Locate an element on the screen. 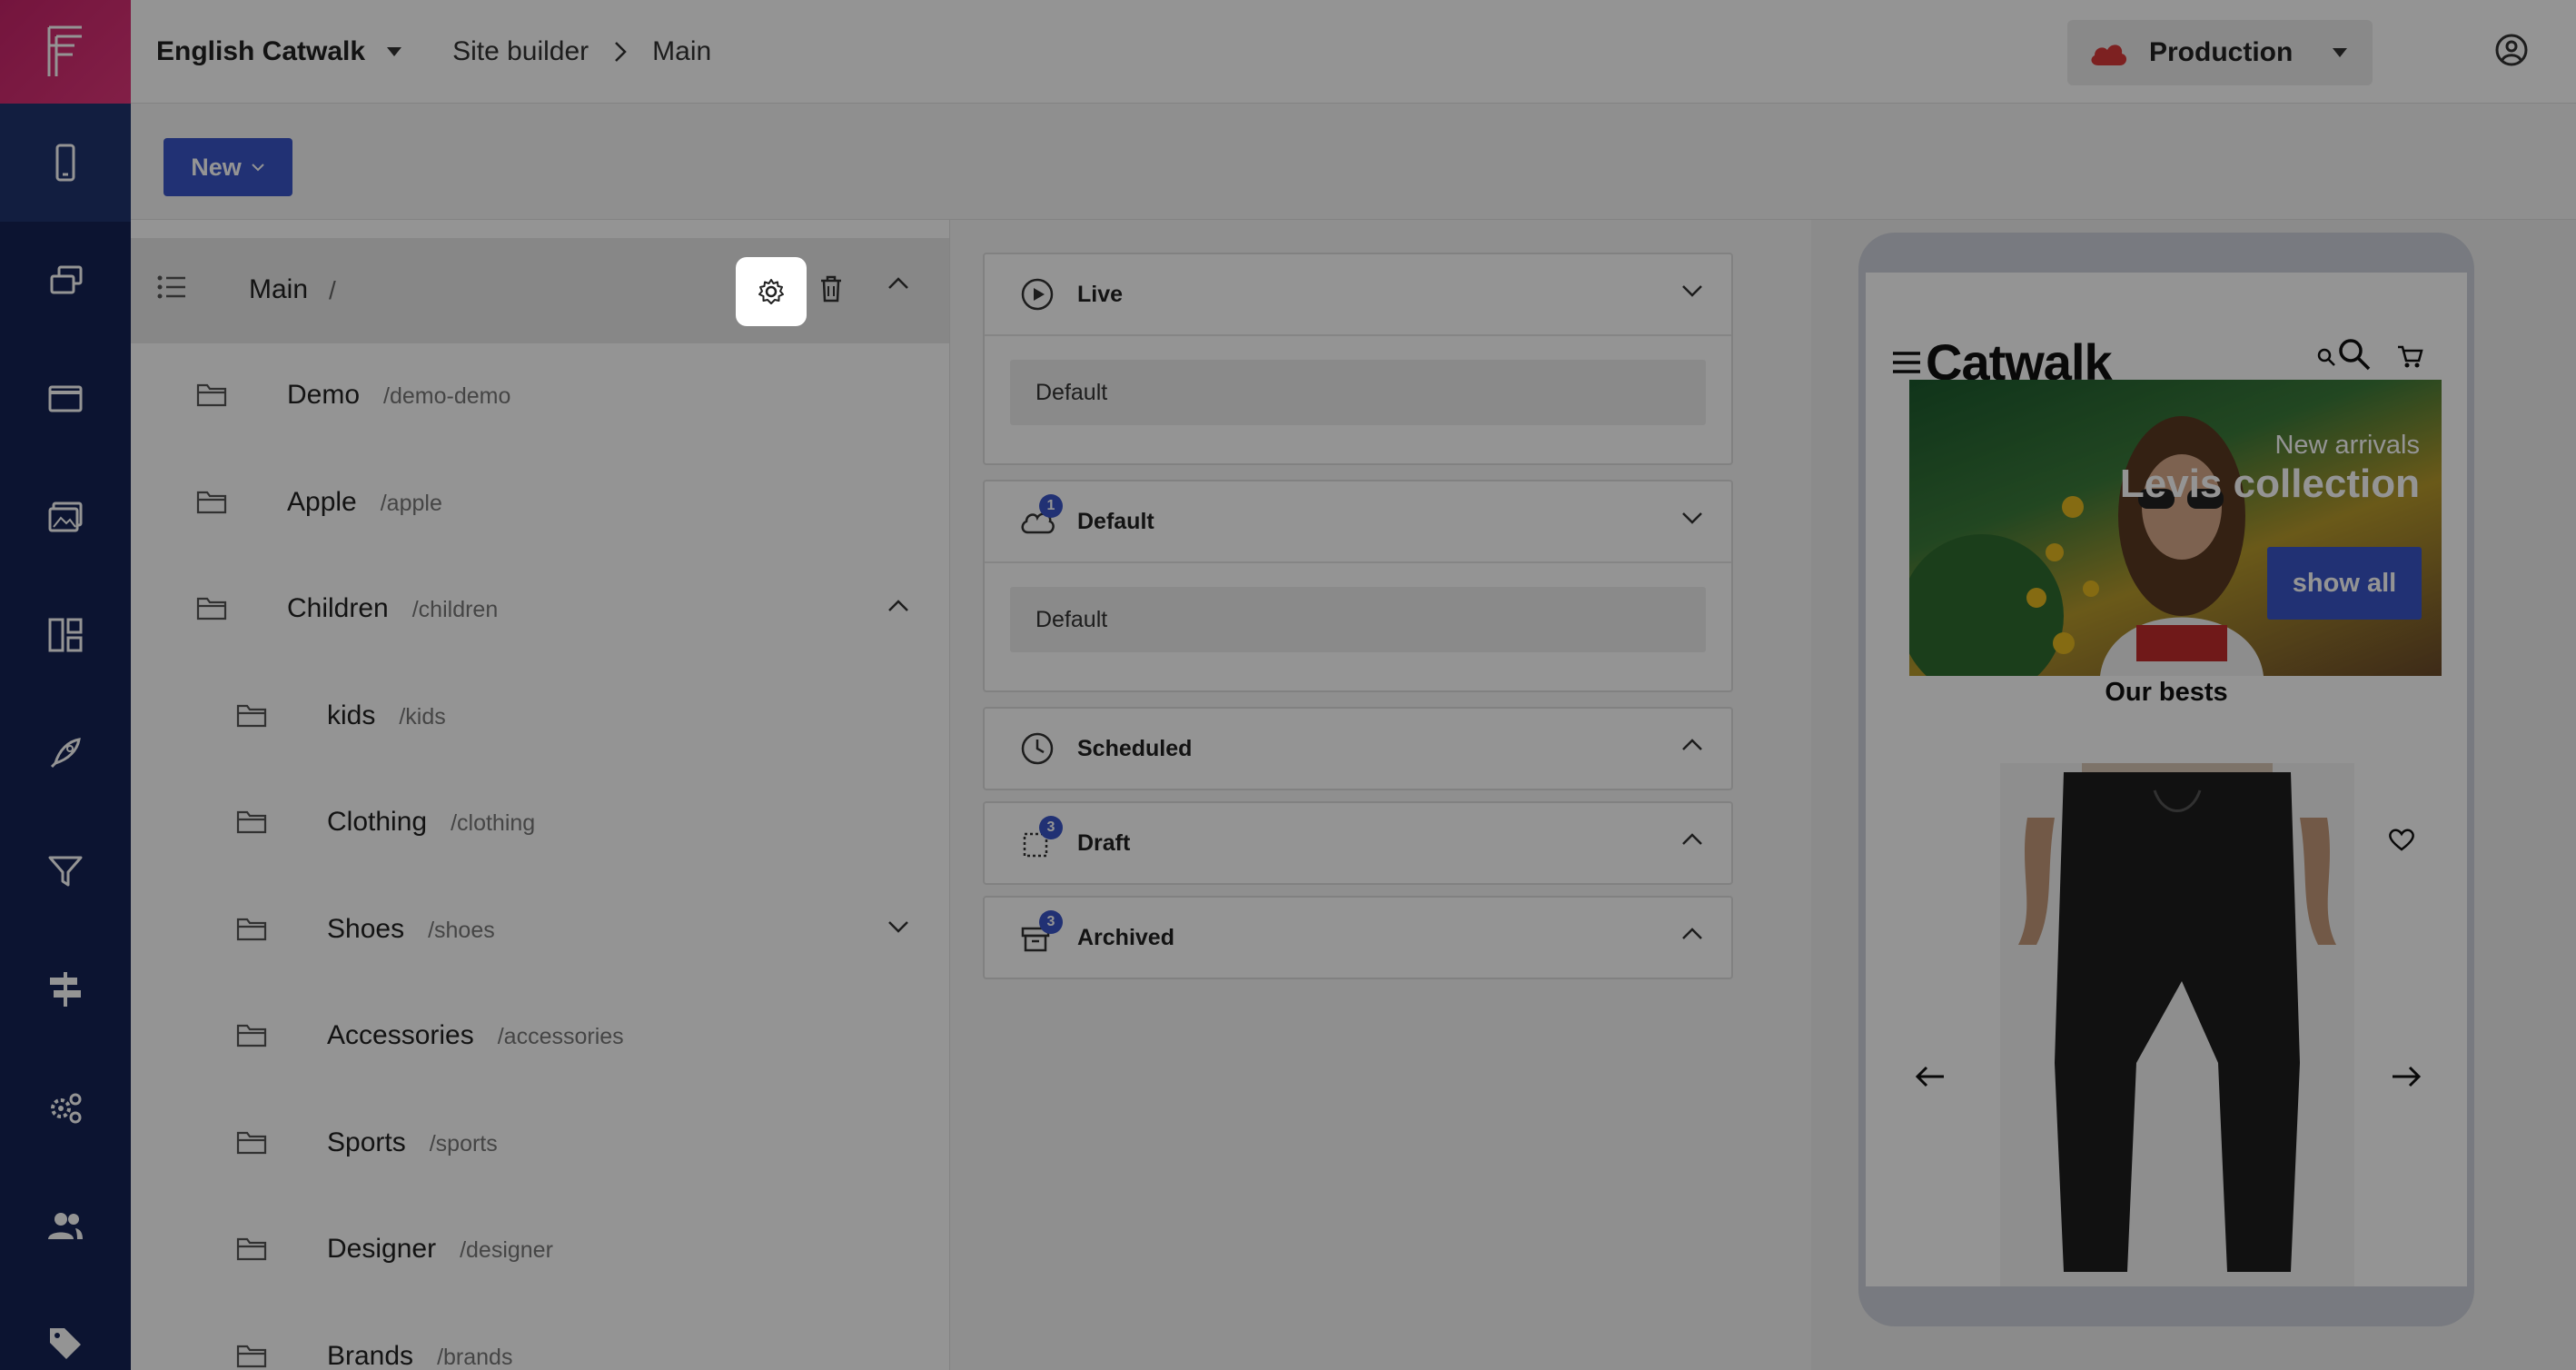 The width and height of the screenshot is (2576, 1370). users-icon is located at coordinates (65, 1226).